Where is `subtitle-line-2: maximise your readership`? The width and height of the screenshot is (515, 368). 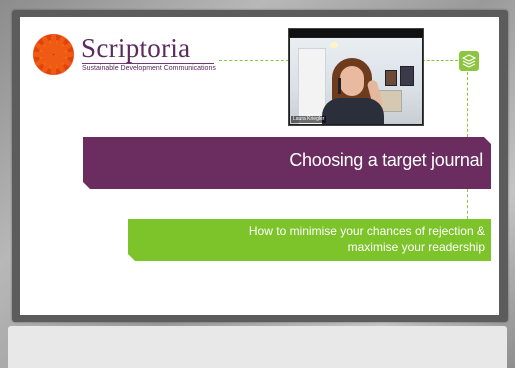 subtitle-line-2: maximise your readership is located at coordinates (416, 247).